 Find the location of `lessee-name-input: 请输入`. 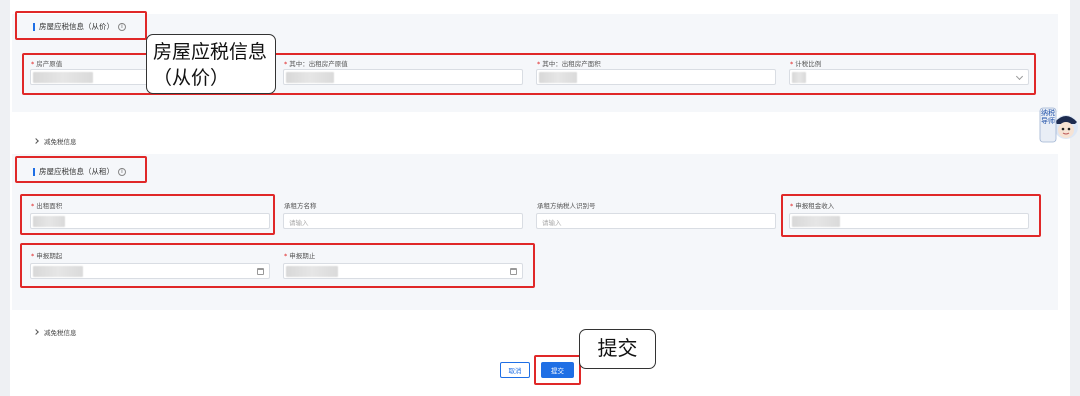

lessee-name-input: 请输入 is located at coordinates (403, 221).